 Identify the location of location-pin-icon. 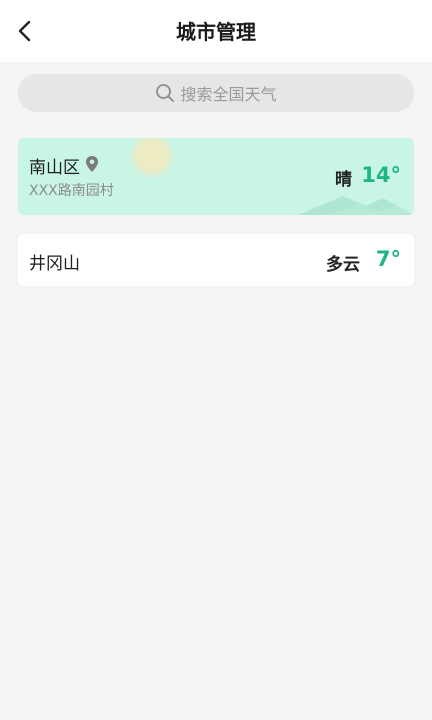
(92, 164).